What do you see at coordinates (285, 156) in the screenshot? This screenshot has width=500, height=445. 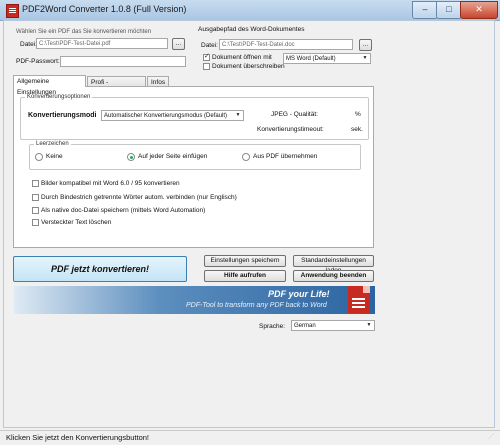 I see `radio-from-pdf-label: Aus PDF übernehmen` at bounding box center [285, 156].